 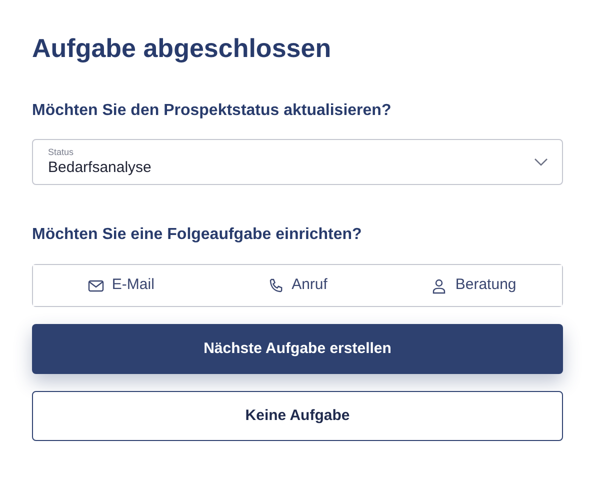 What do you see at coordinates (96, 286) in the screenshot?
I see `envelope-icon` at bounding box center [96, 286].